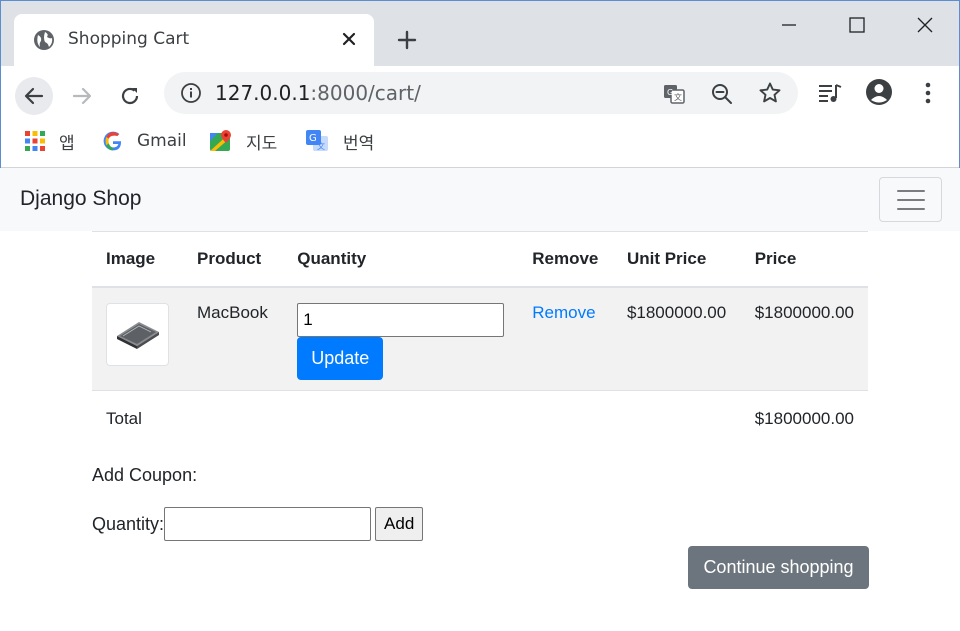 The width and height of the screenshot is (960, 631). What do you see at coordinates (67, 143) in the screenshot?
I see `bookmark-label: 앱` at bounding box center [67, 143].